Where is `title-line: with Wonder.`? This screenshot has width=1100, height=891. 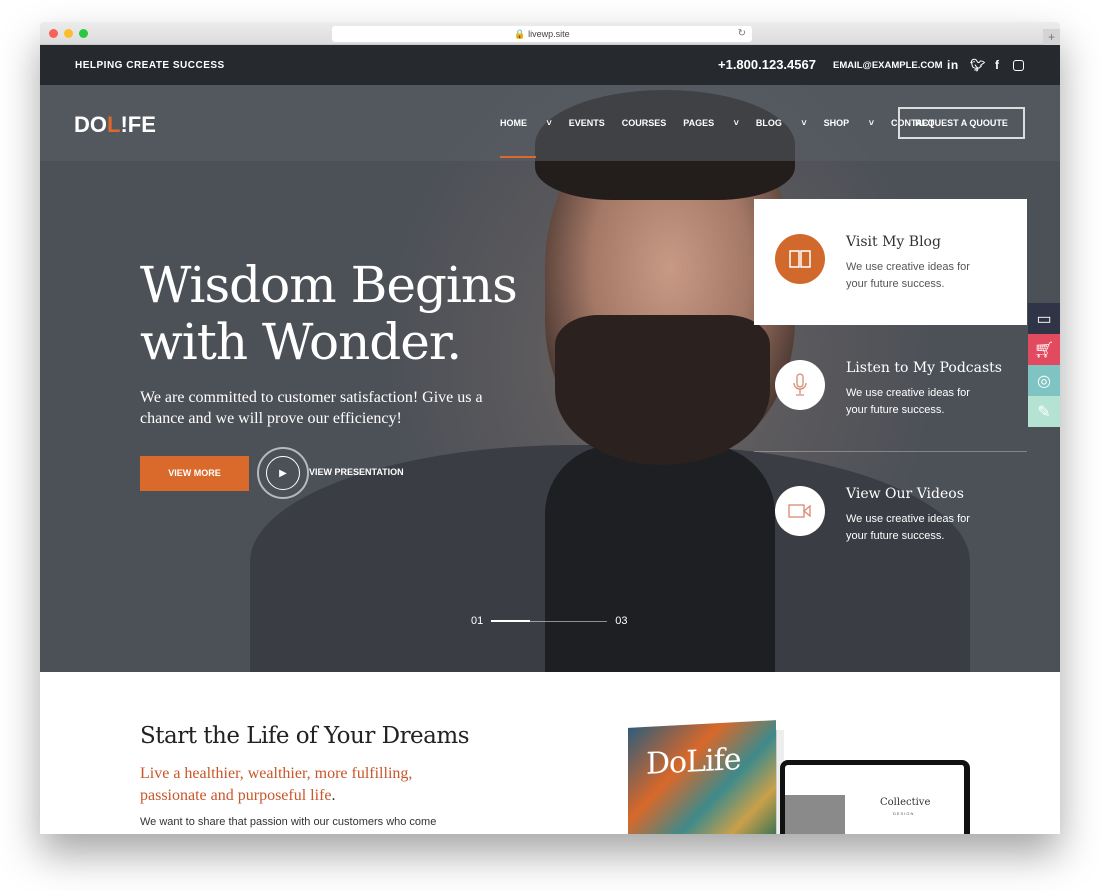 title-line: with Wonder. is located at coordinates (301, 342).